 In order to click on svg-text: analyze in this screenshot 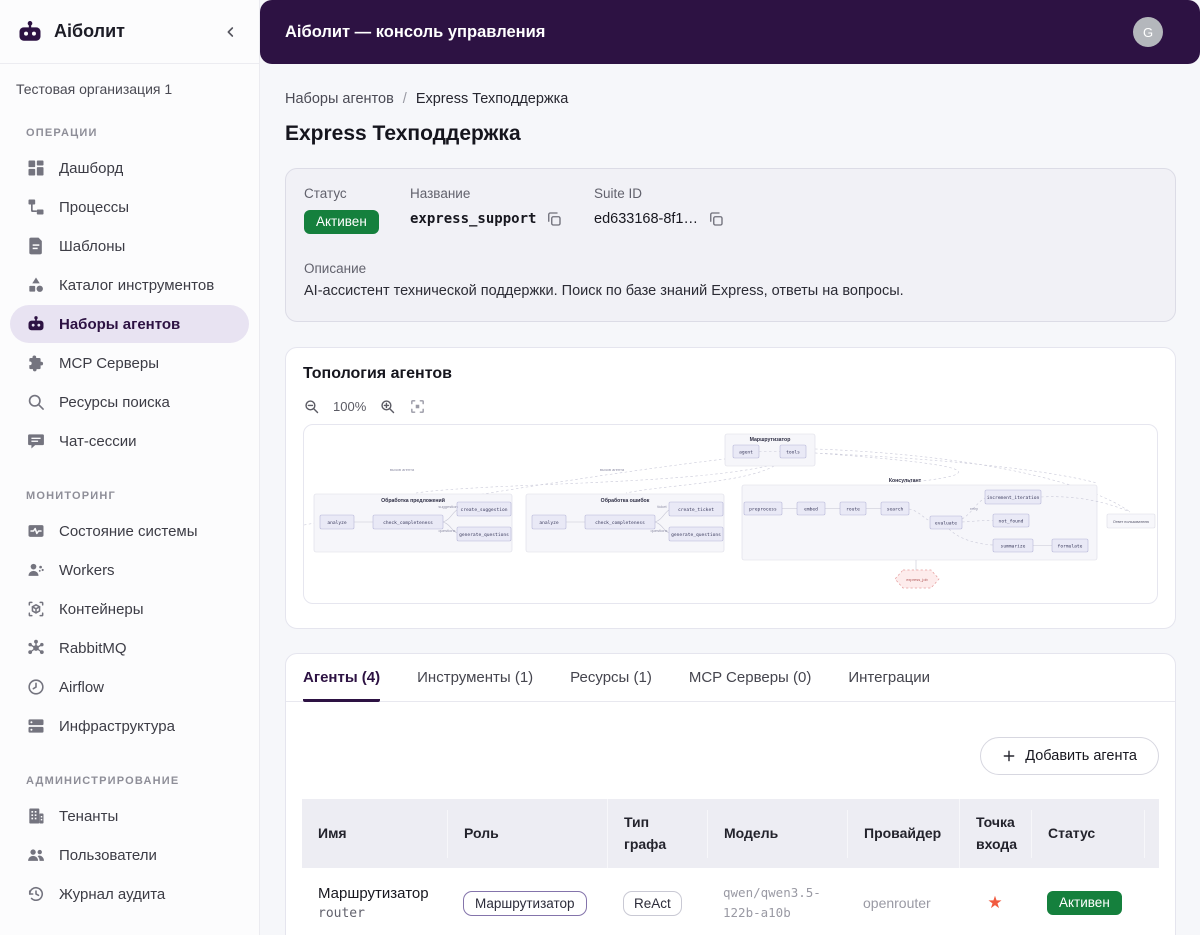, I will do `click(549, 523)`.